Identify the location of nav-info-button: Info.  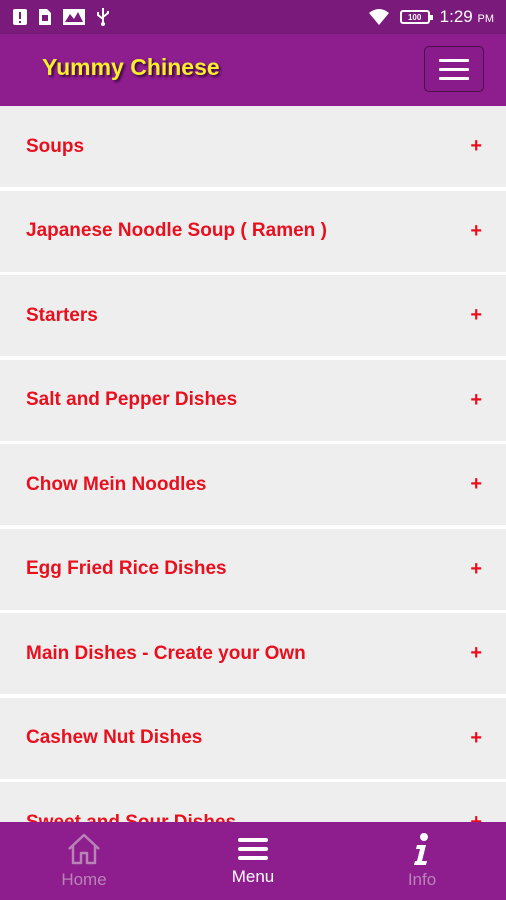
(422, 861).